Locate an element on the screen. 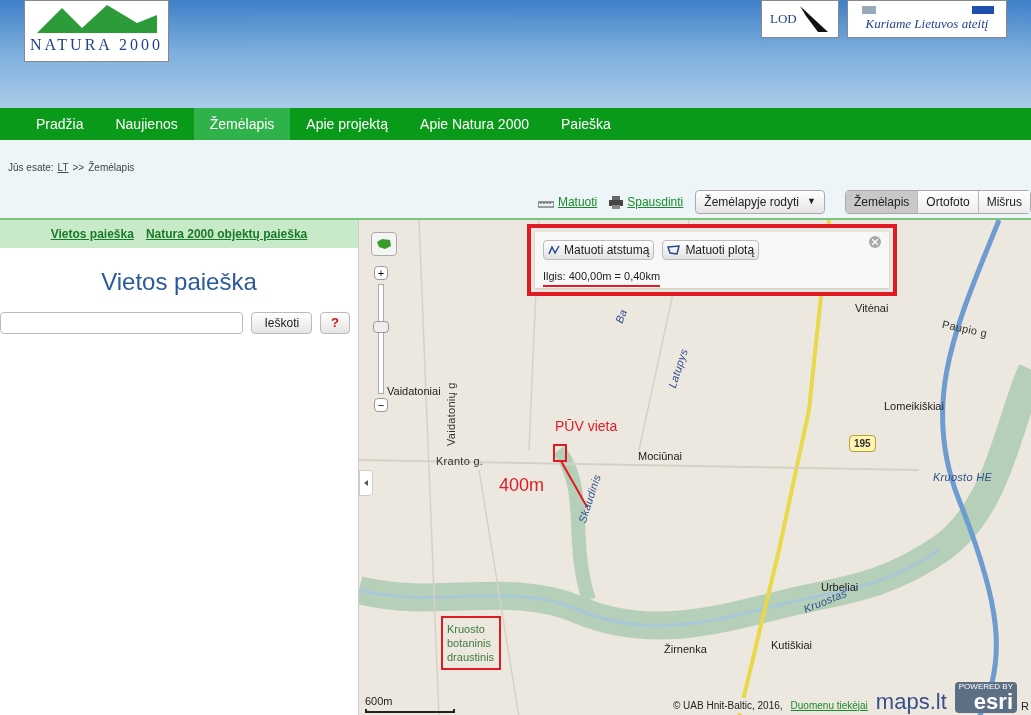 The height and width of the screenshot is (715, 1031). attribution-text: © UAB Hnit-Baltic, 2016, is located at coordinates (727, 705).